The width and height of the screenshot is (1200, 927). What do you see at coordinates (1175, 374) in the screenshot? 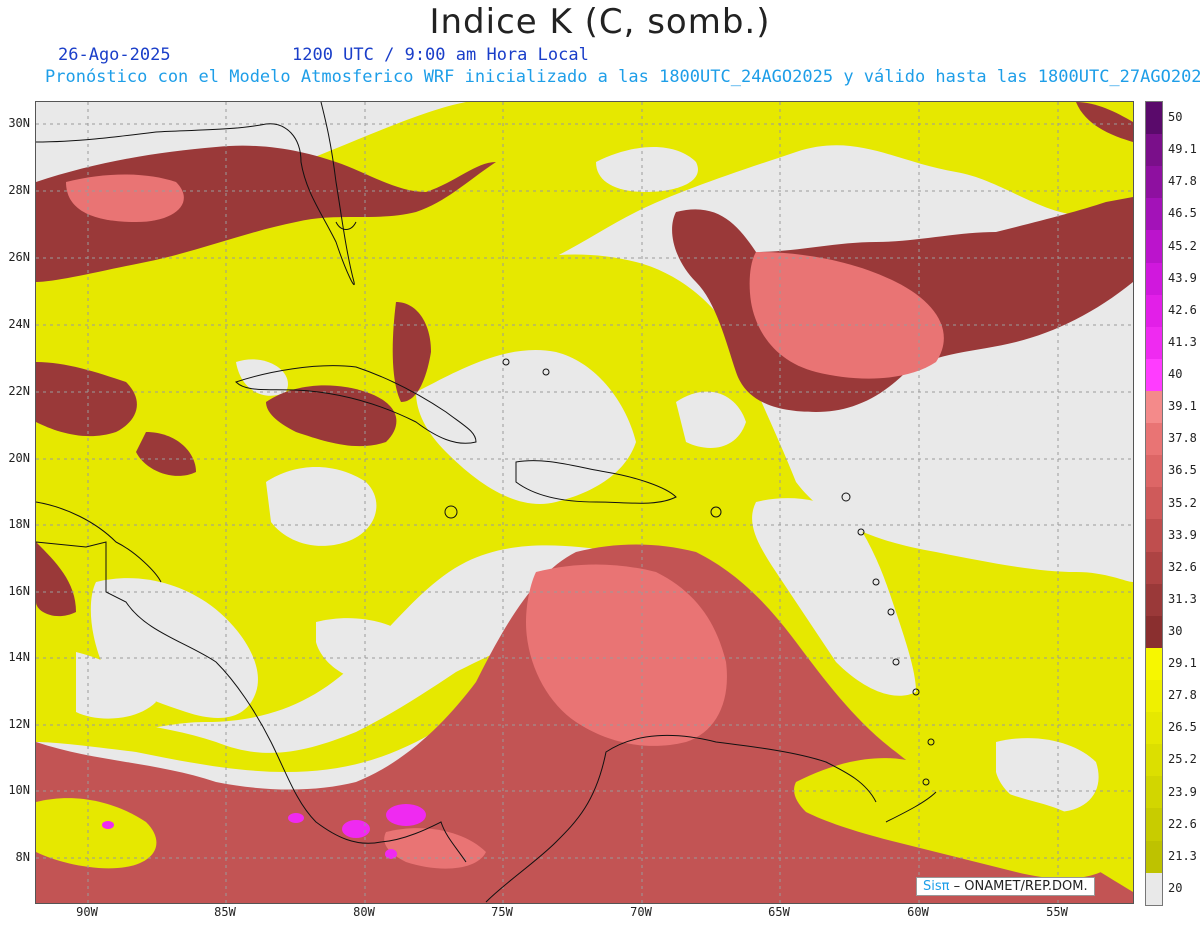
I see `colorbar-tick-label: 40` at bounding box center [1175, 374].